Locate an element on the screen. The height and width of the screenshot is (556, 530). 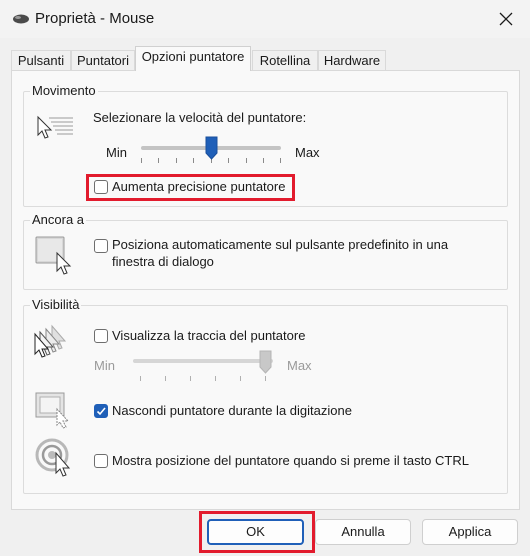
mouse-icon is located at coordinates (21, 19).